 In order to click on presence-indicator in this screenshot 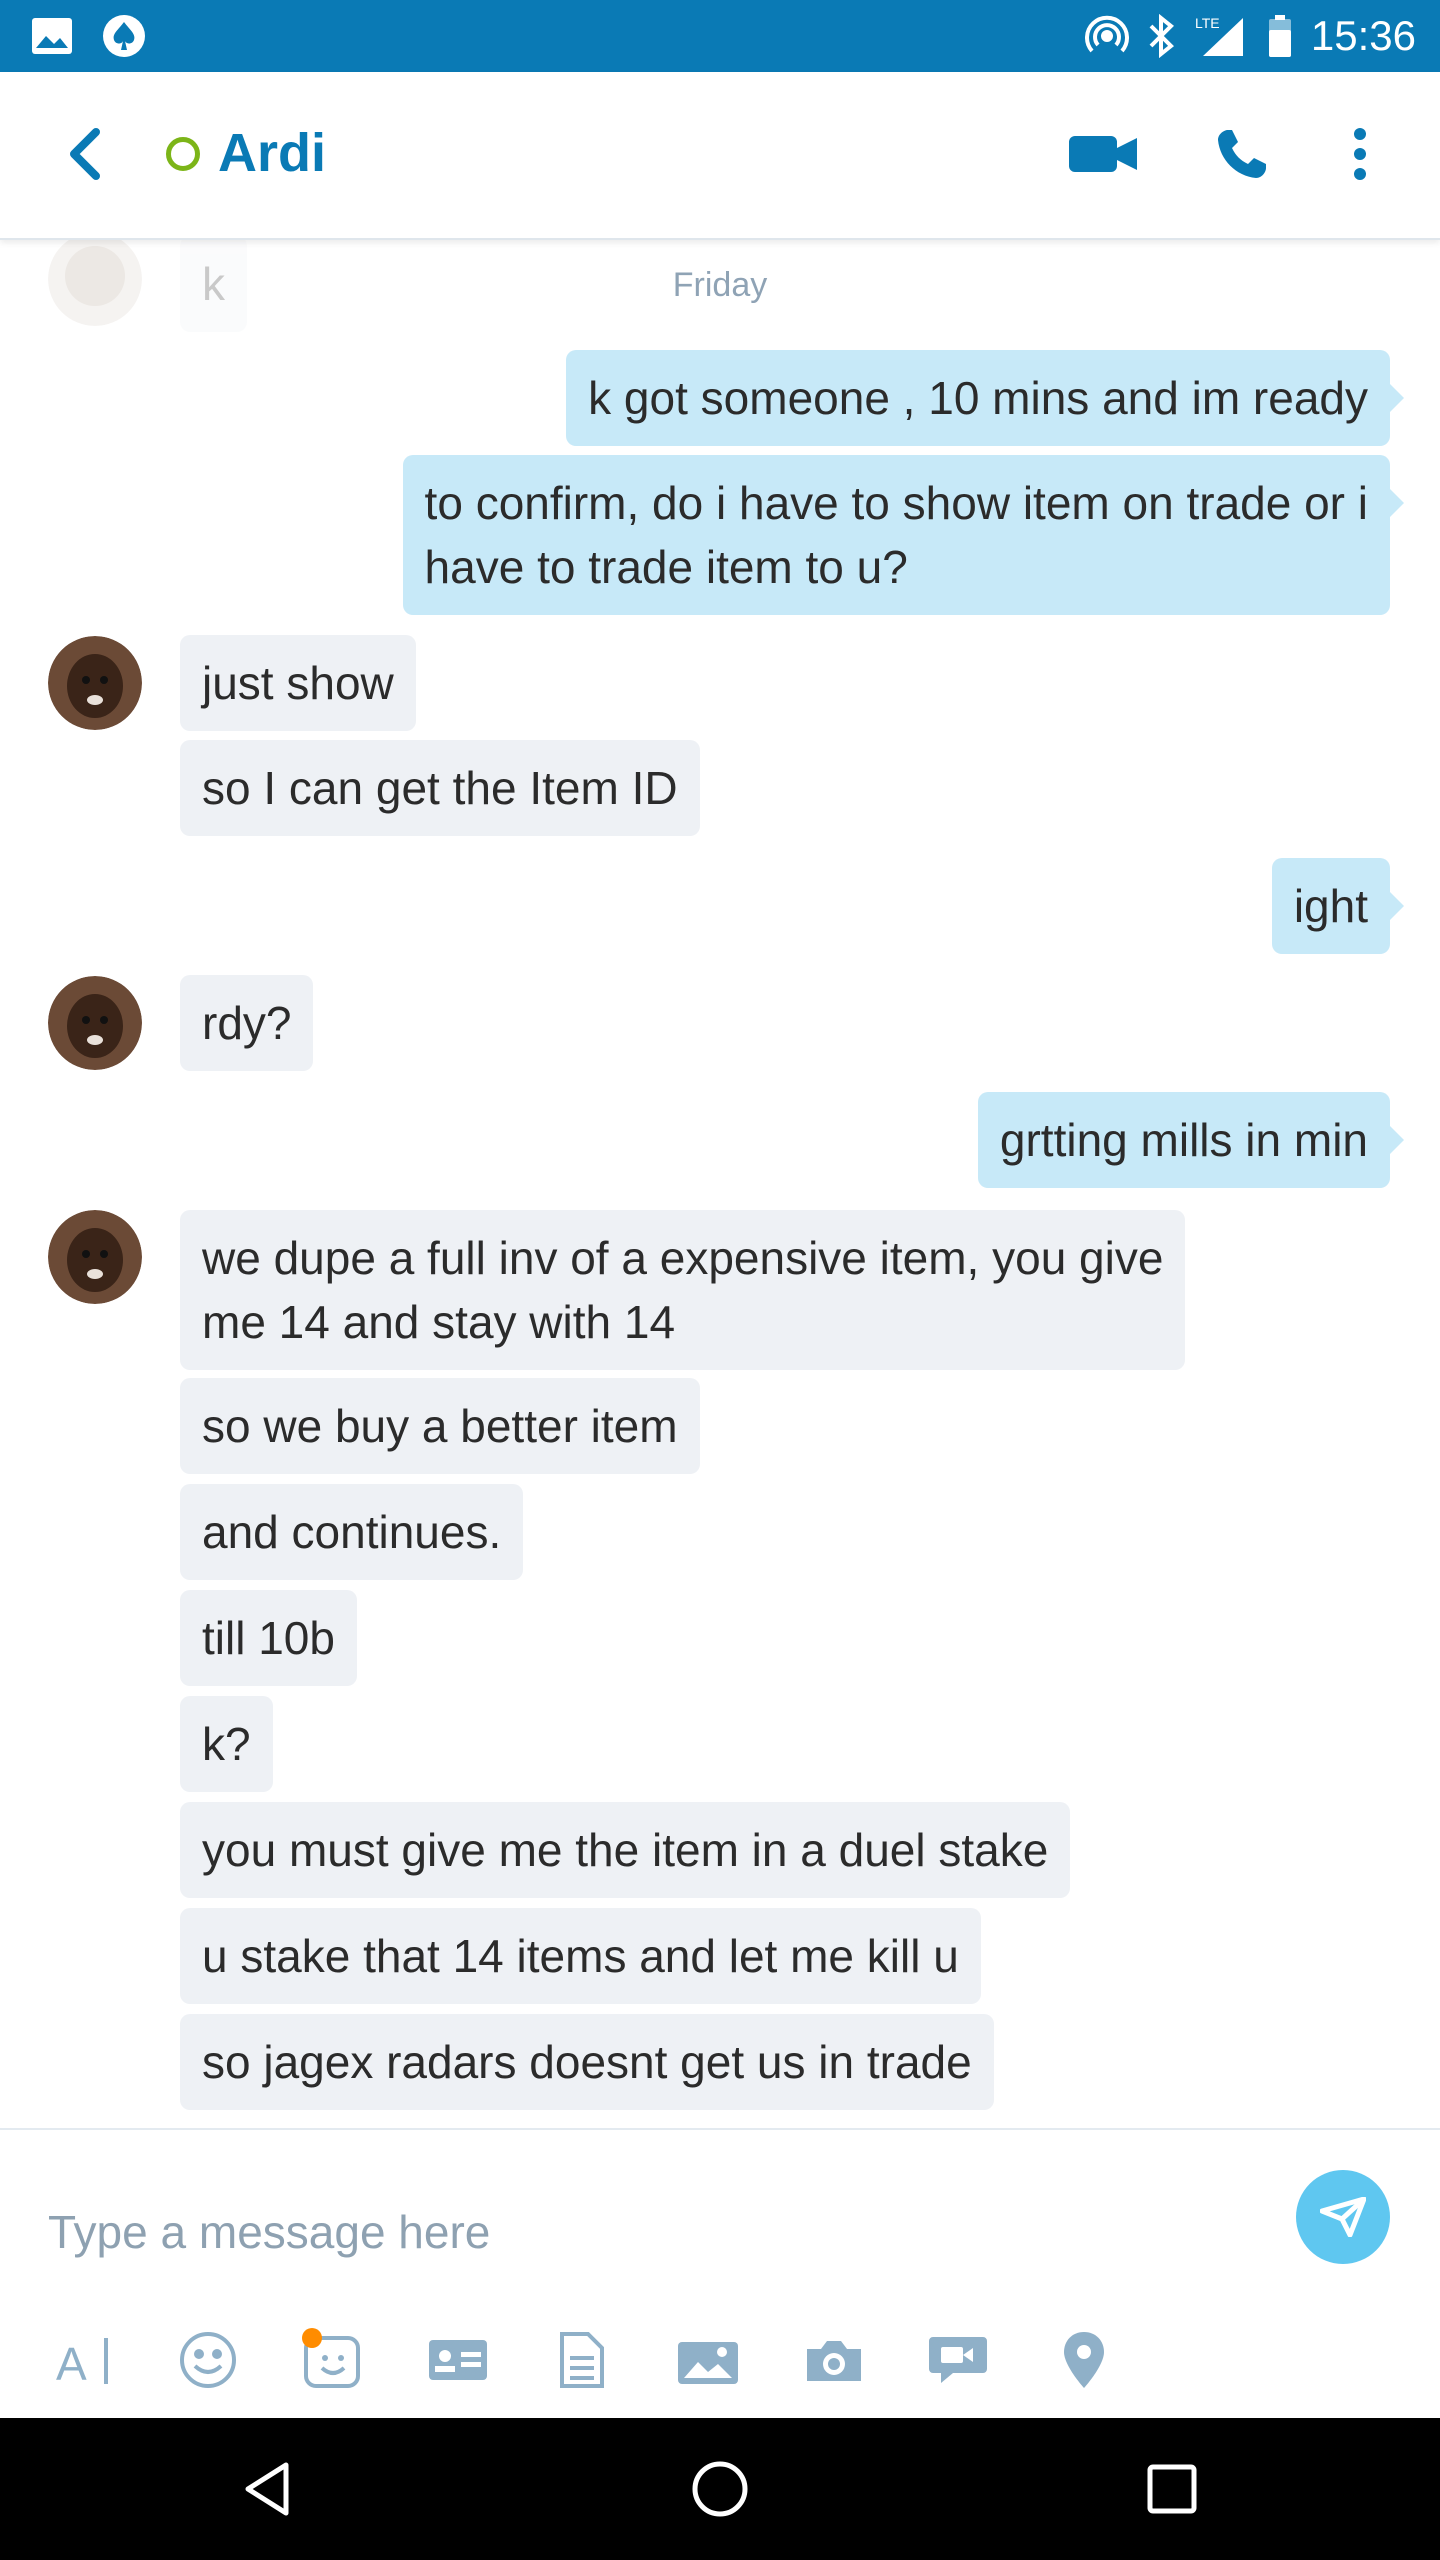, I will do `click(183, 154)`.